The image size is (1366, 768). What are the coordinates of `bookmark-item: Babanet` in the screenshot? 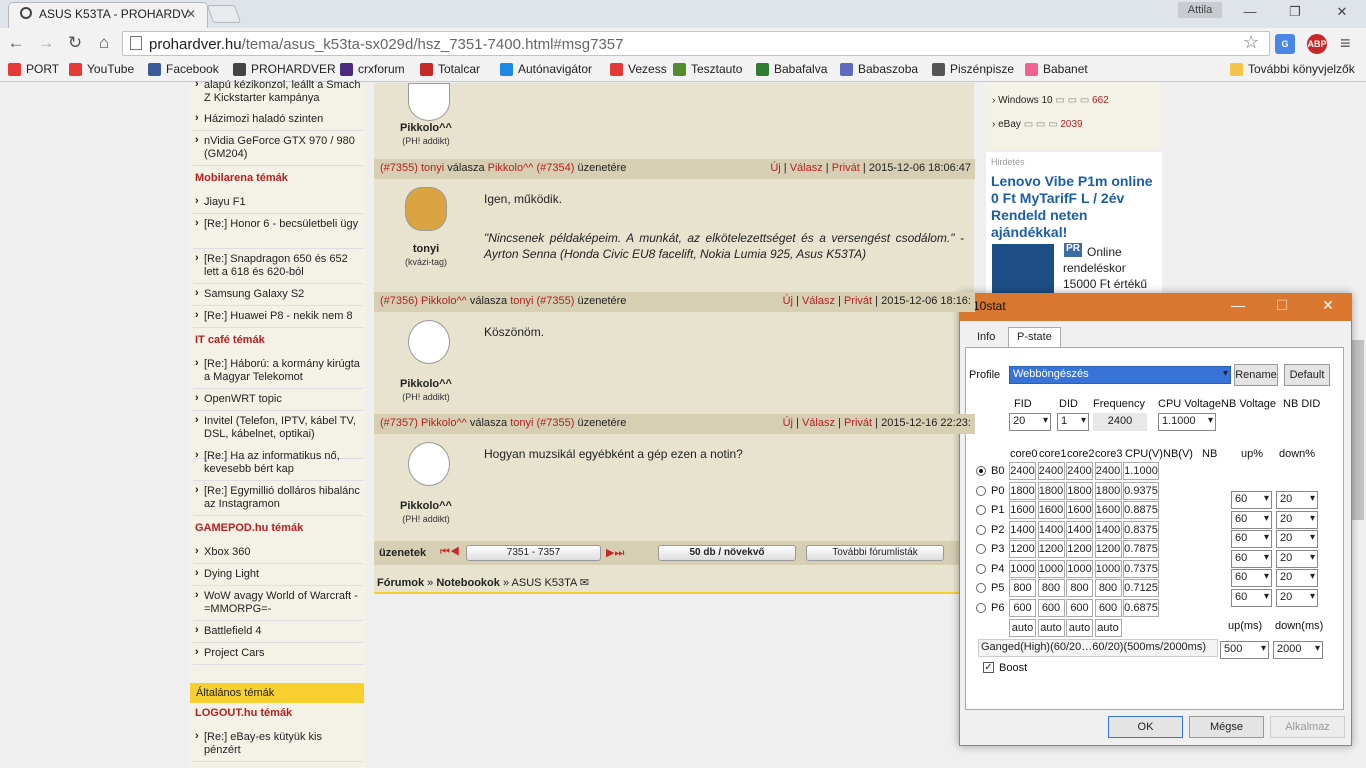 It's located at (1056, 69).